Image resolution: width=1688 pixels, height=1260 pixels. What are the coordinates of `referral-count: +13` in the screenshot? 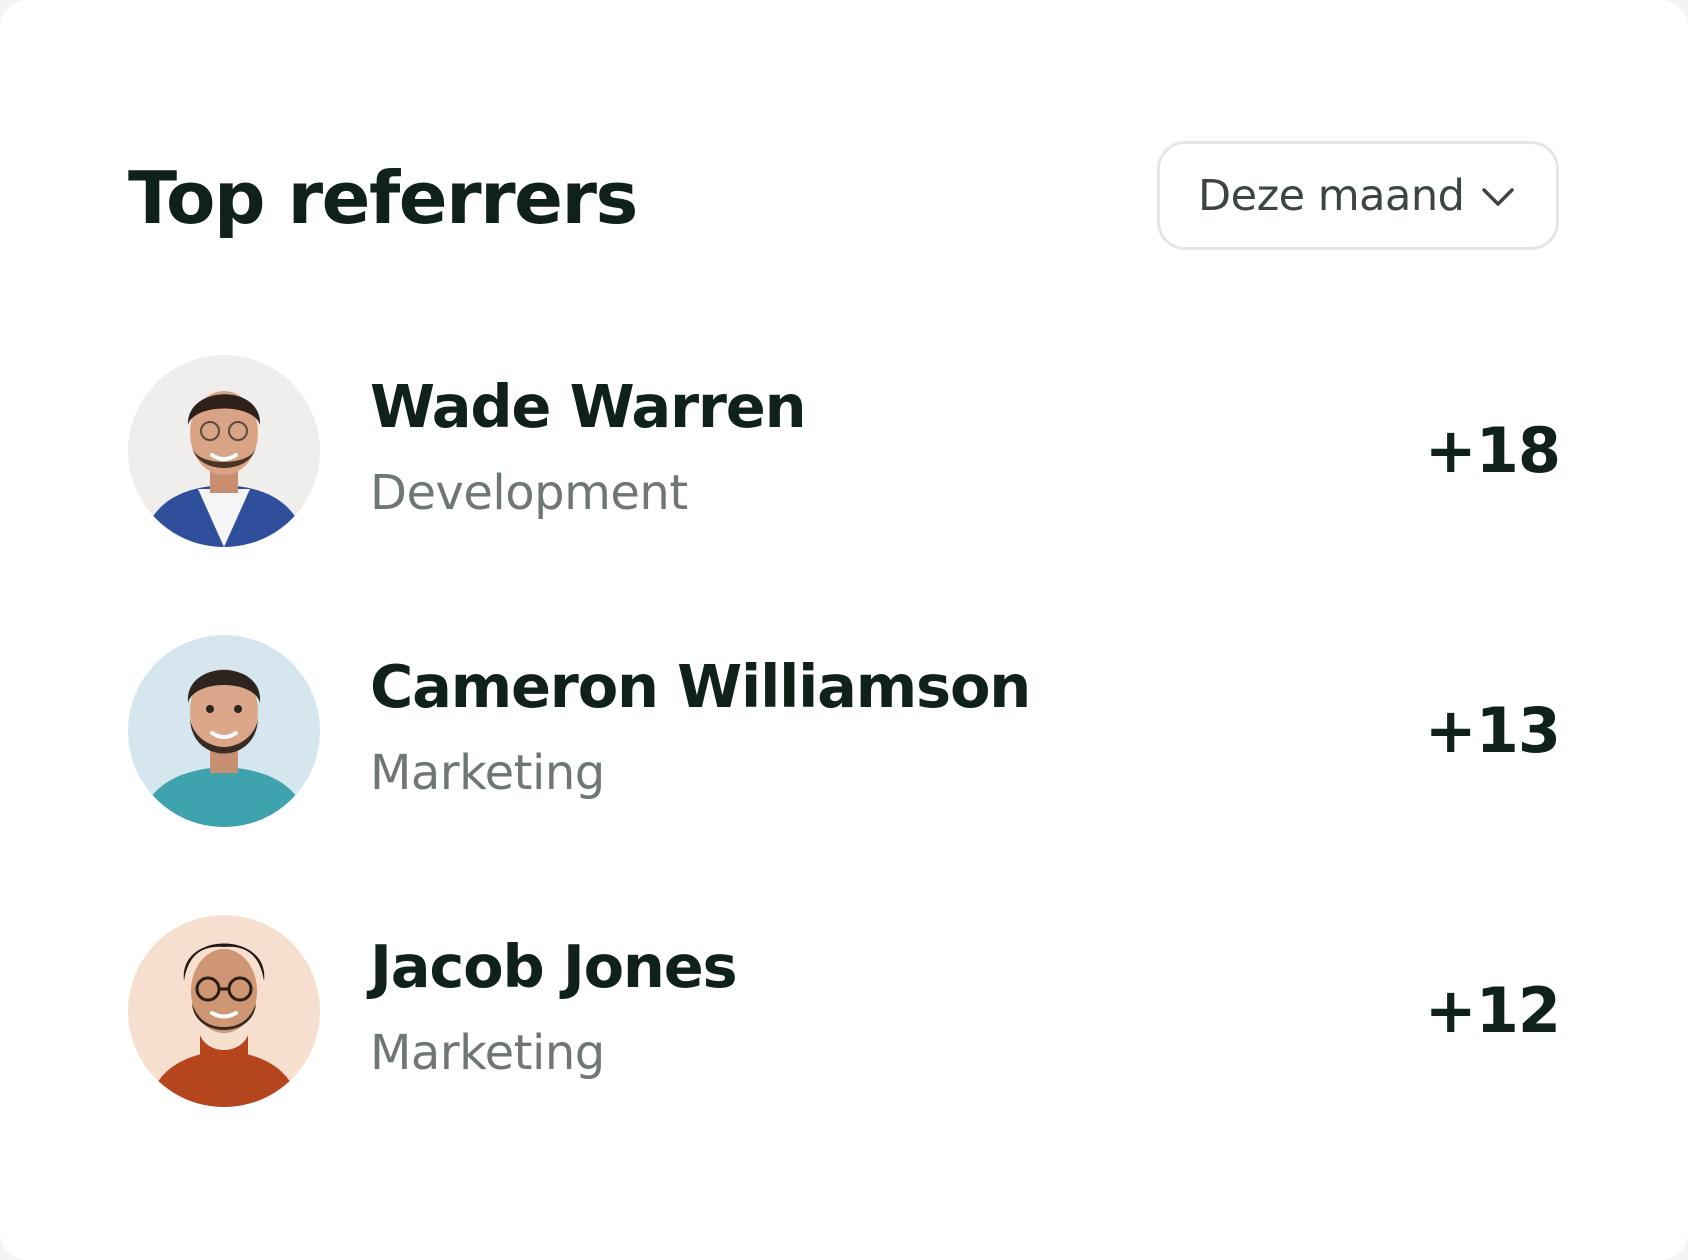 It's located at (1492, 730).